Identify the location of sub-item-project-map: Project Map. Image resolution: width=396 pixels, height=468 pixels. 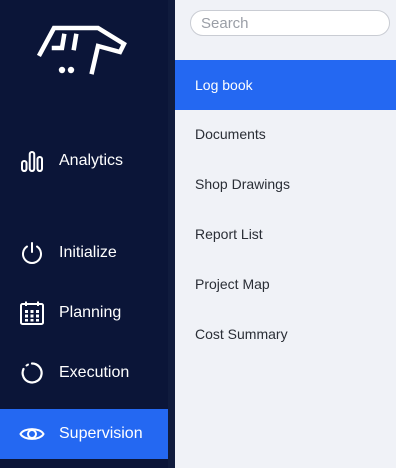
(285, 284).